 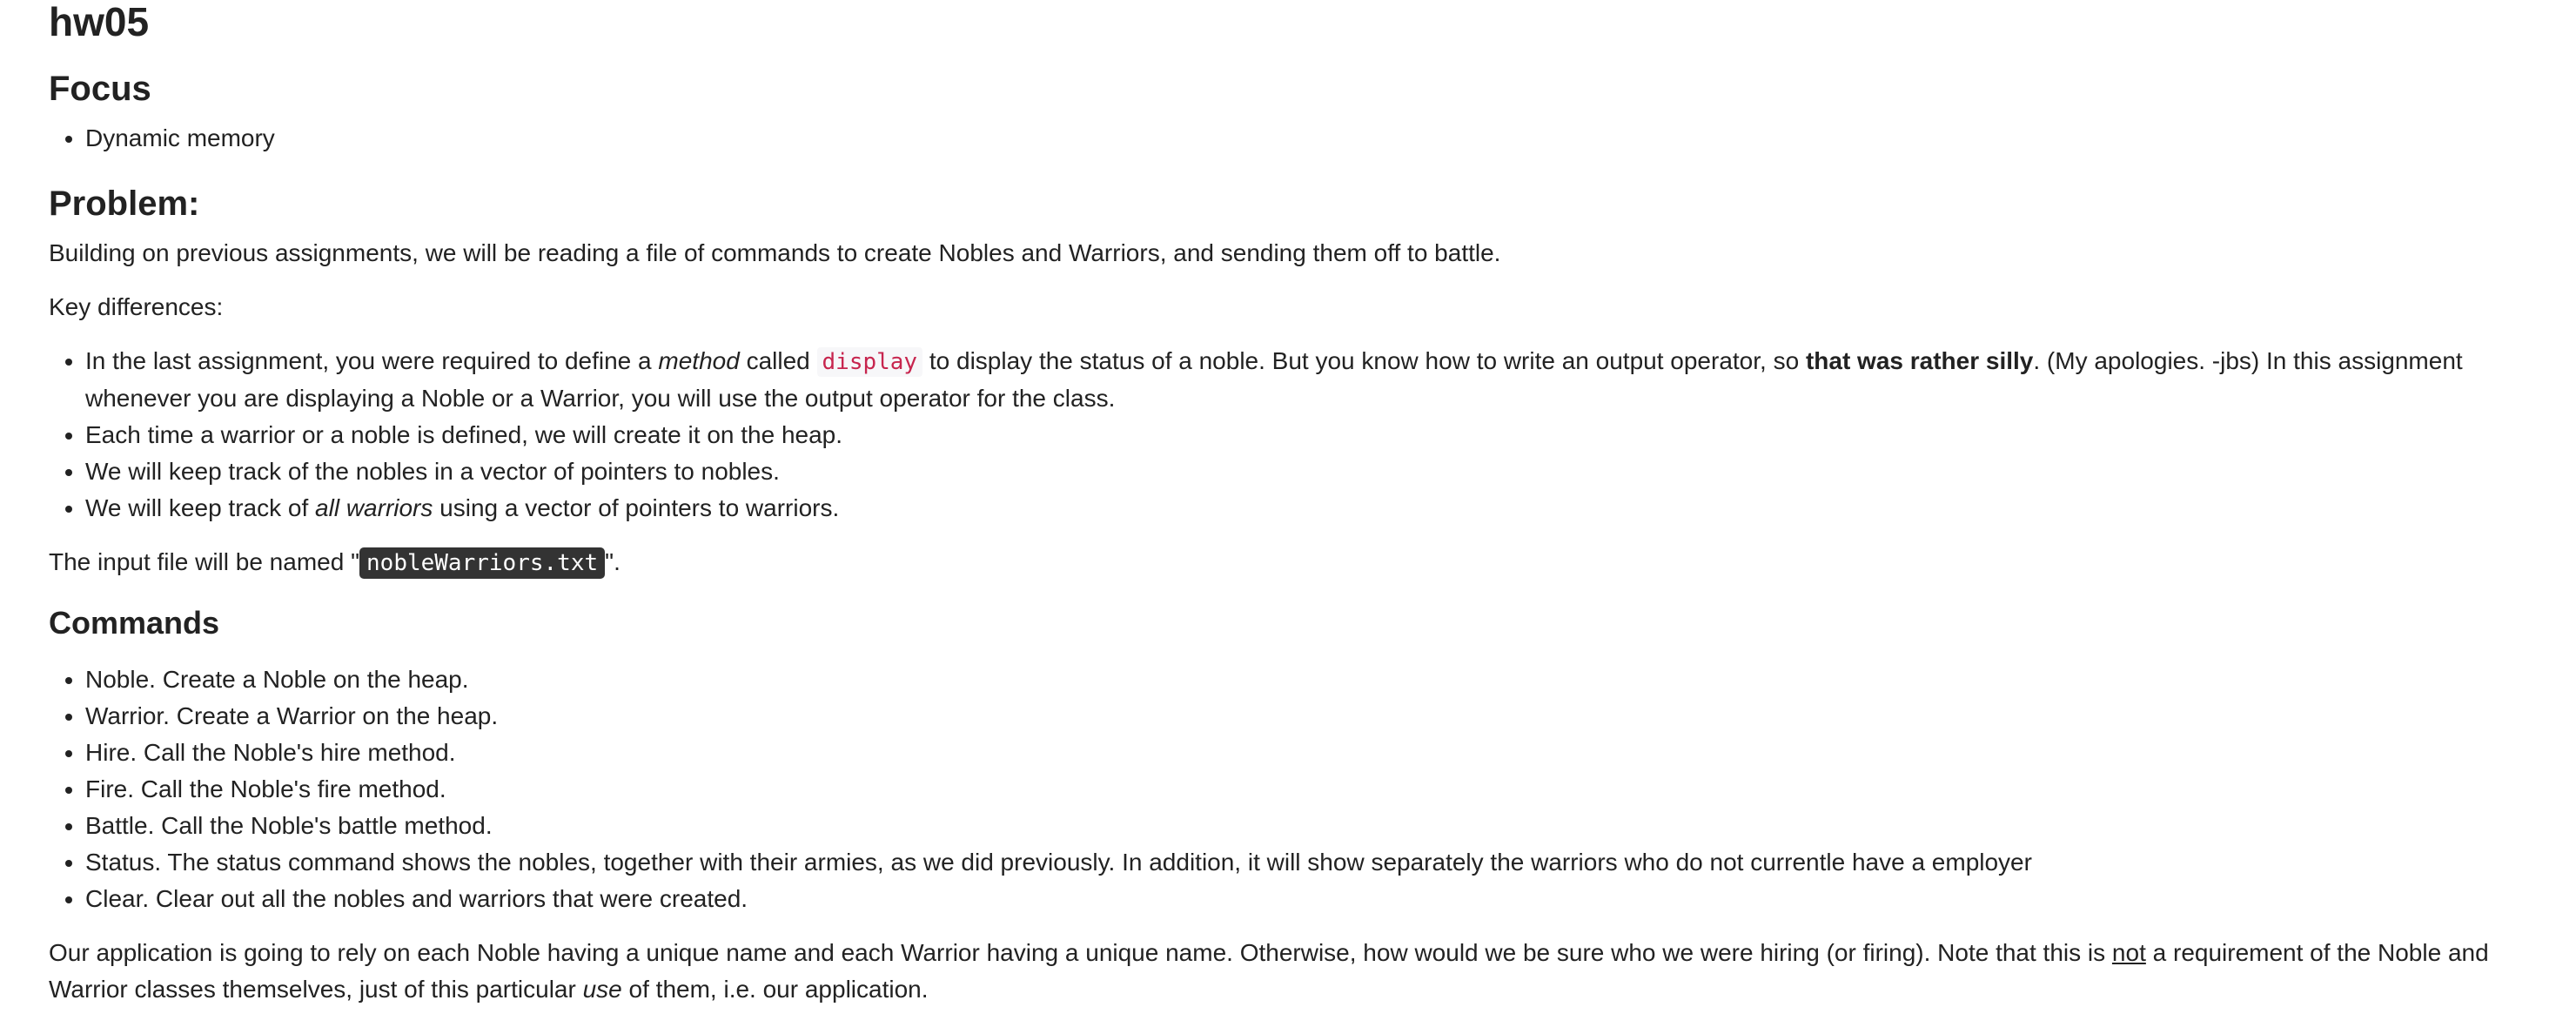 What do you see at coordinates (1919, 360) in the screenshot?
I see `strong-text: that was rather silly` at bounding box center [1919, 360].